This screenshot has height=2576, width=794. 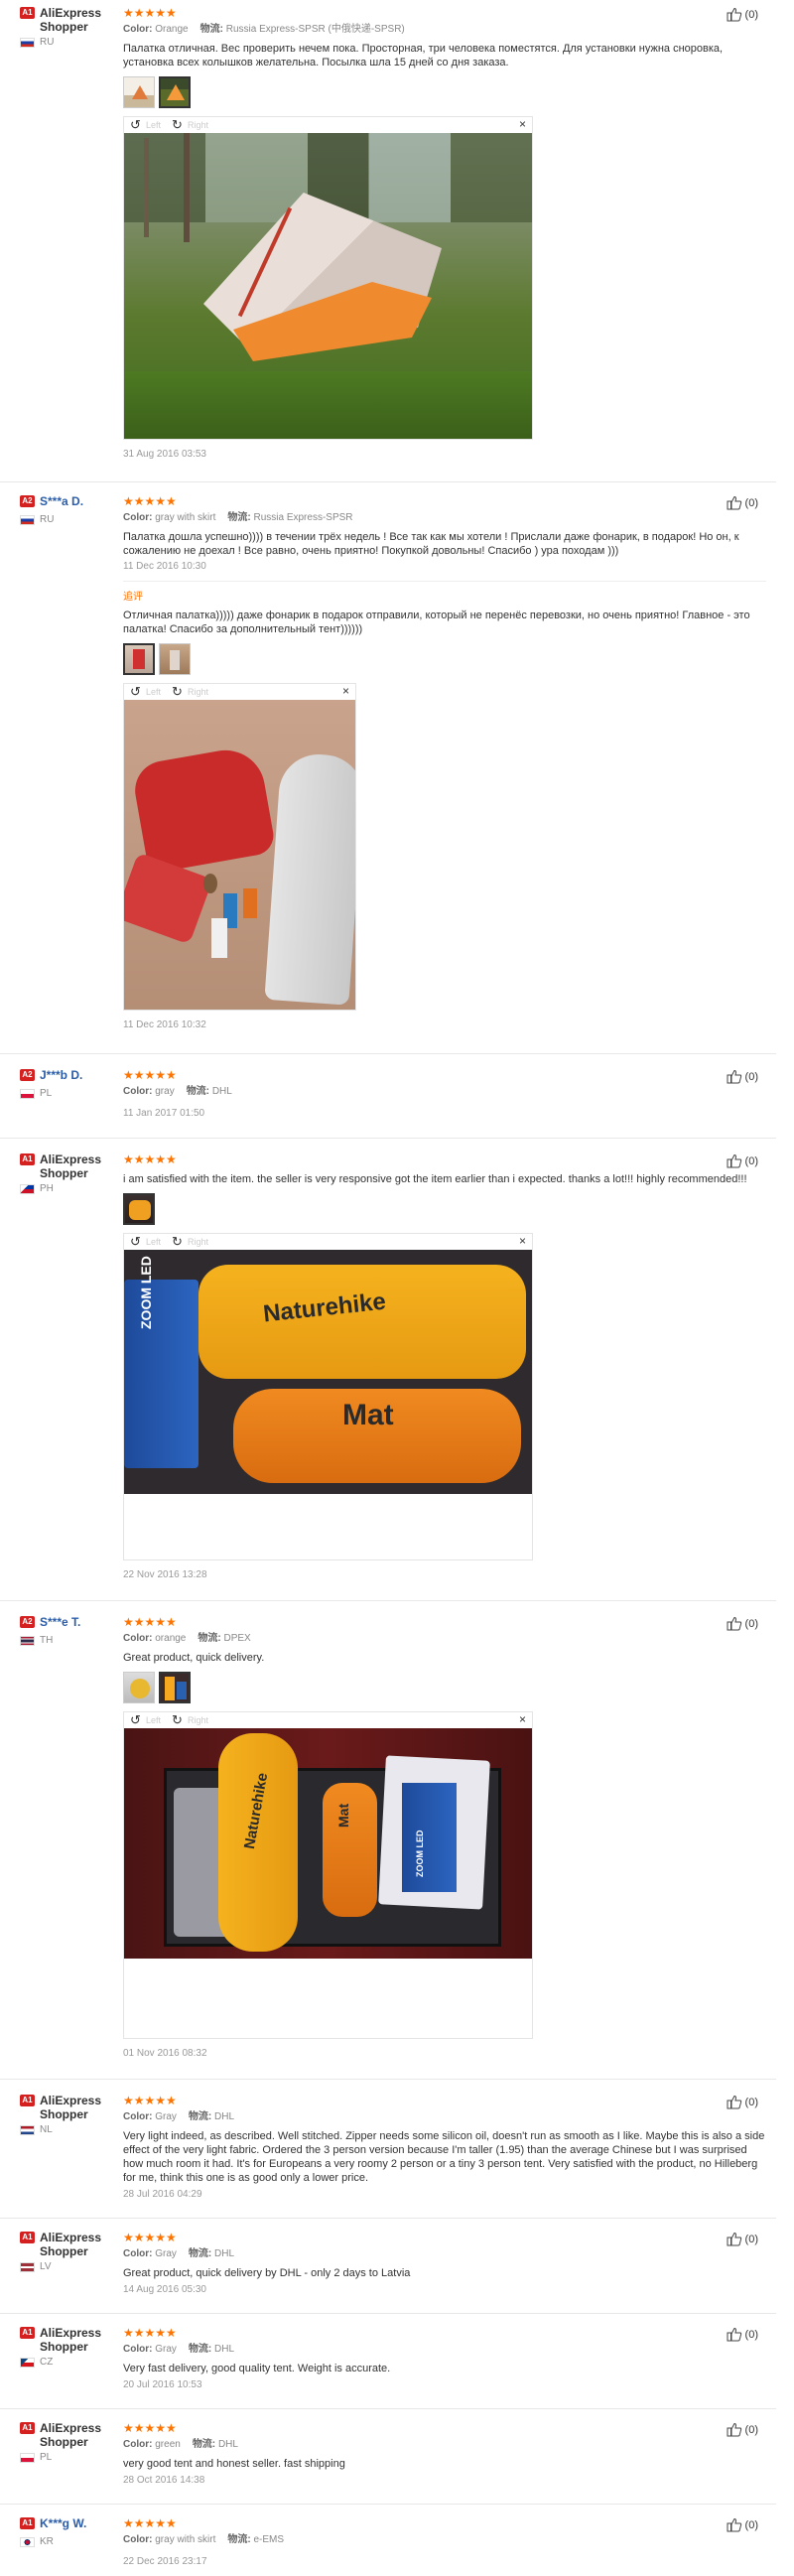 I want to click on review-date: 28 Jul 2016 04:29, so click(x=163, y=2194).